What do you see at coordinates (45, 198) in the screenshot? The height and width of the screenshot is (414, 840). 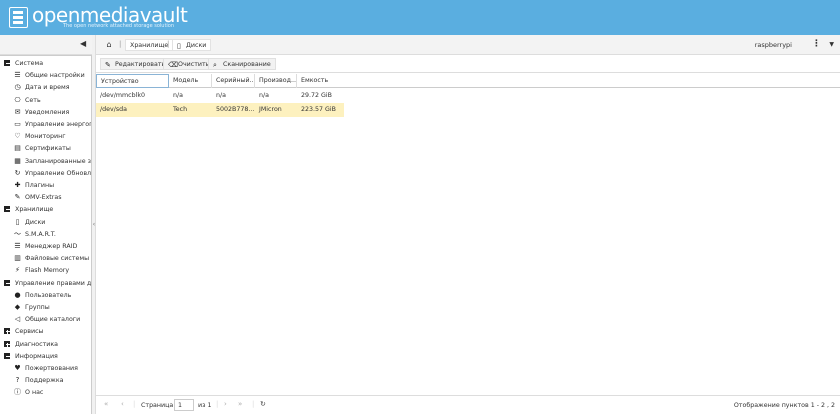 I see `nav-item: ✎ OMV-Extras` at bounding box center [45, 198].